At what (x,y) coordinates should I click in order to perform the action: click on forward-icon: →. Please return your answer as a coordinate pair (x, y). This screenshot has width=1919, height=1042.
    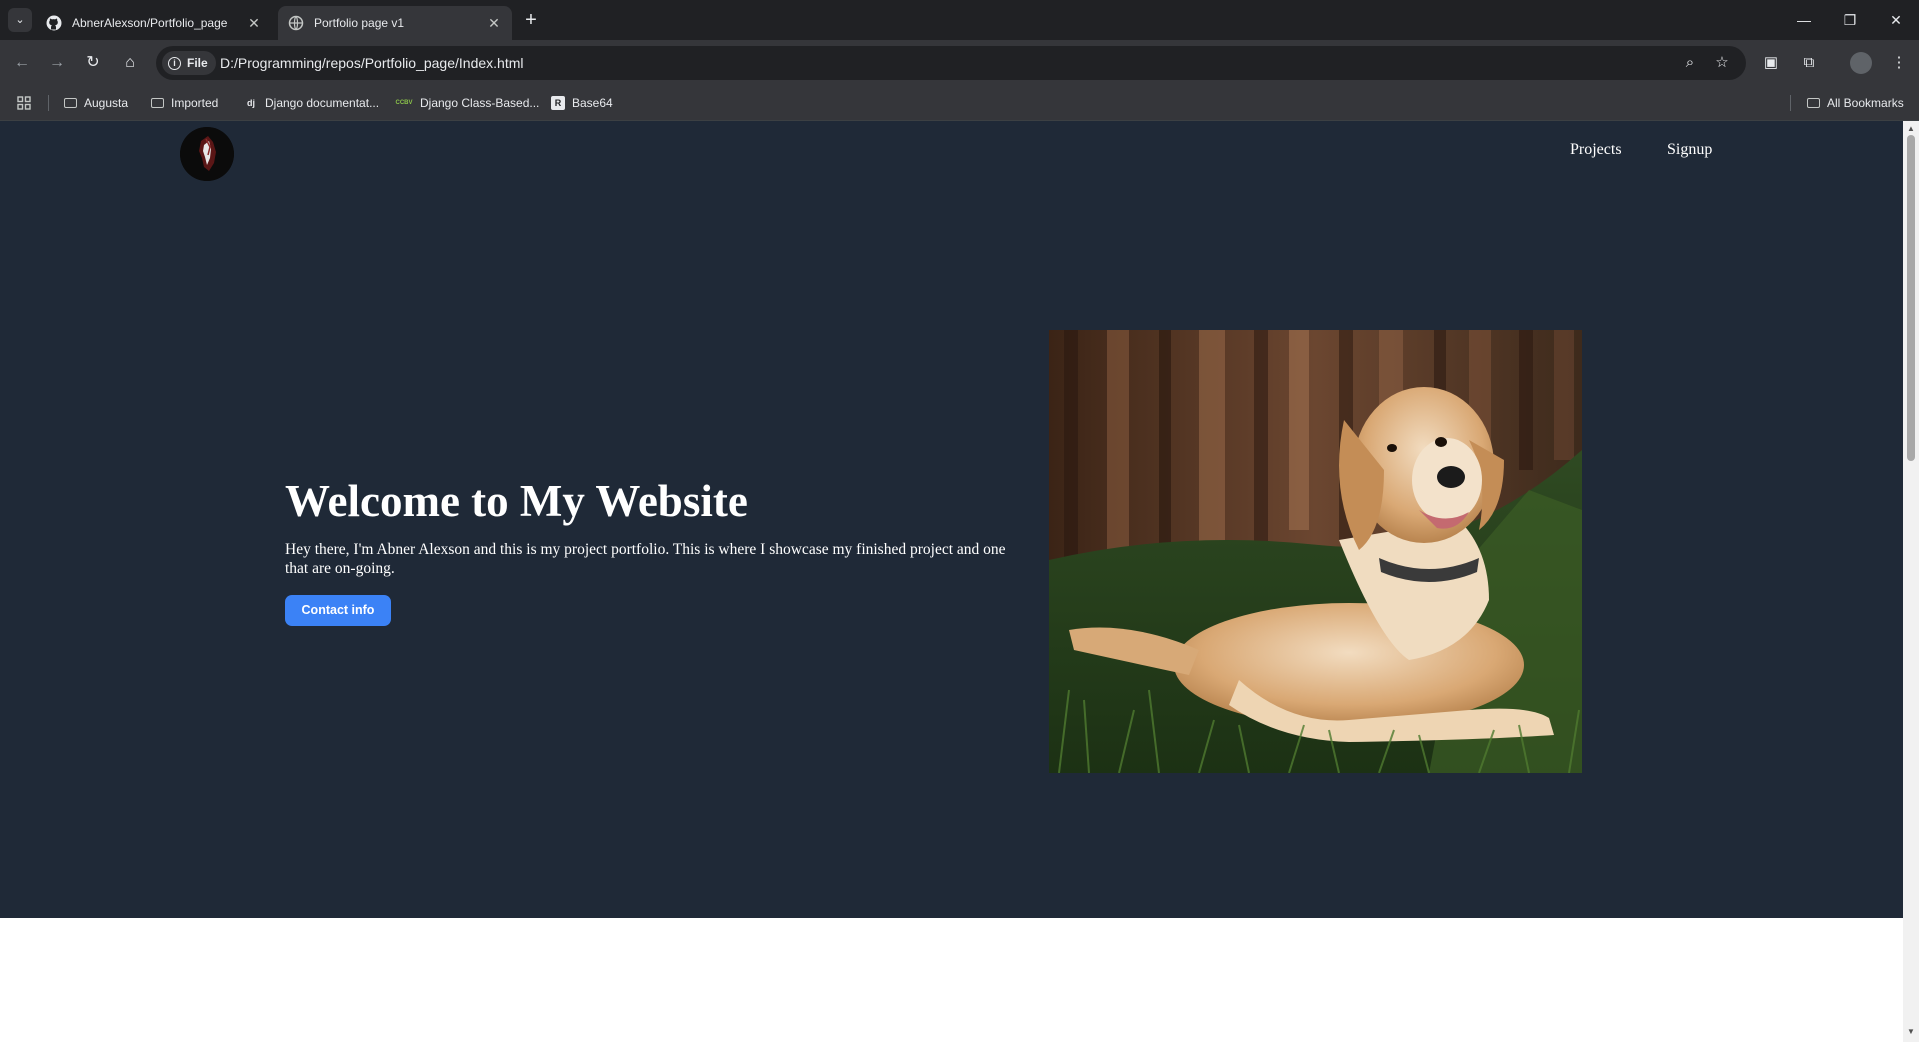
    Looking at the image, I should click on (57, 63).